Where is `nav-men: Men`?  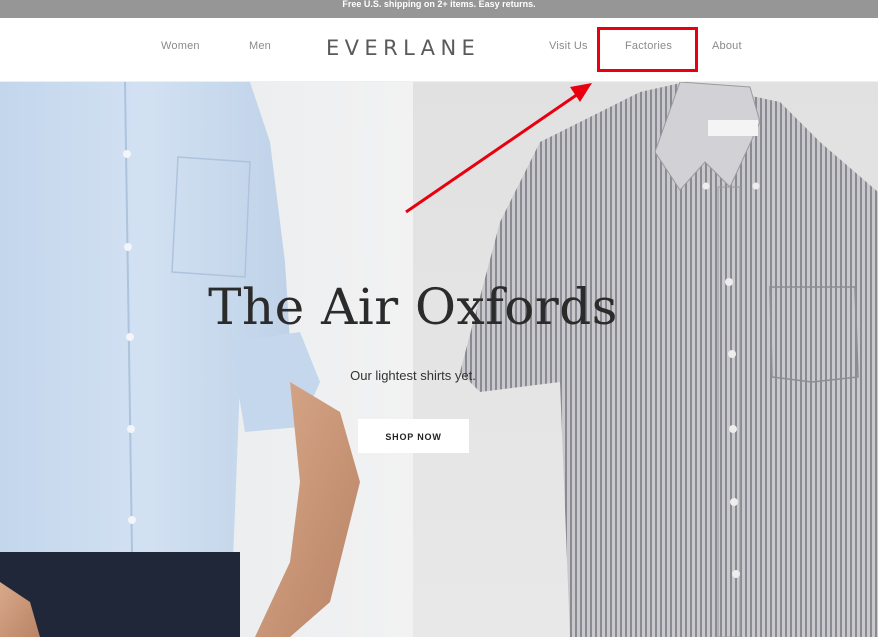 nav-men: Men is located at coordinates (260, 46).